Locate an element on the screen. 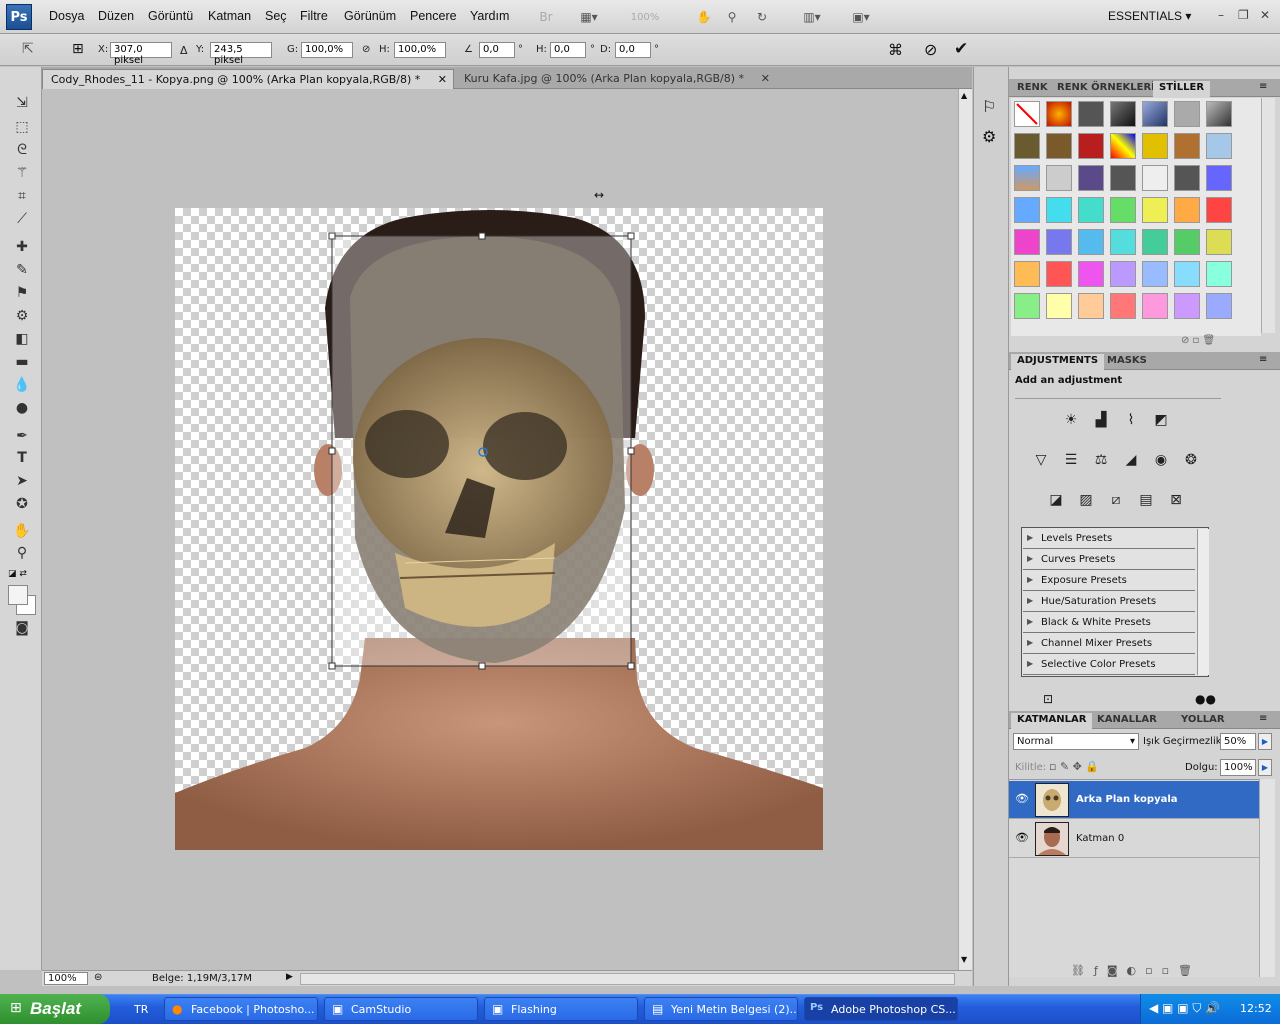 The height and width of the screenshot is (1024, 1280). reference-point-icon: ⊞ is located at coordinates (78, 49).